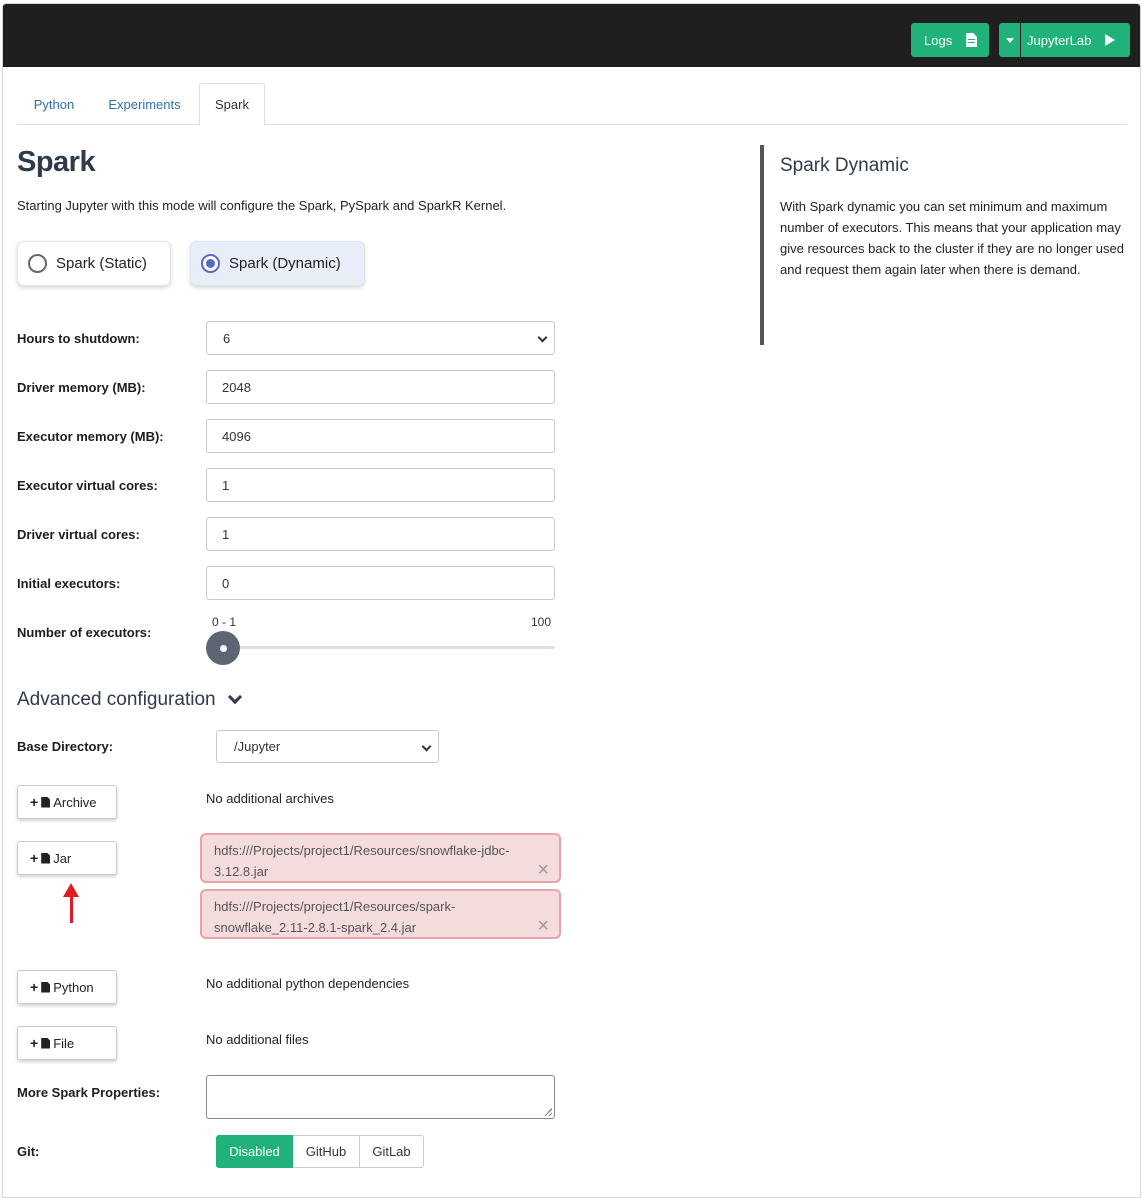 The width and height of the screenshot is (1142, 1198). What do you see at coordinates (762, 245) in the screenshot?
I see `sidebar-accent-bar` at bounding box center [762, 245].